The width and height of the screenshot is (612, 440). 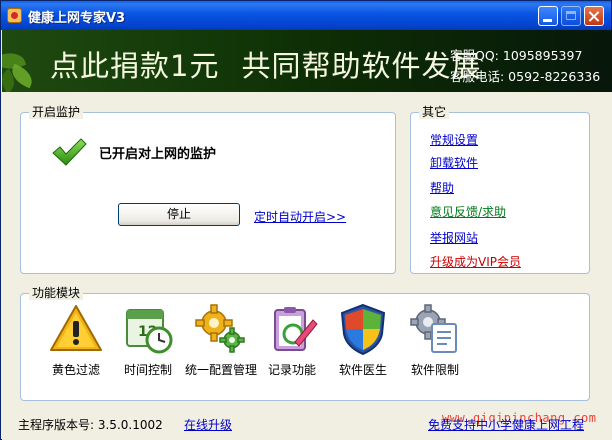 I want to click on other-group: 其它 常规设置 卸载软件 帮助 意见反馈/求助 举报网站 升级成为VIP会员, so click(x=500, y=189).